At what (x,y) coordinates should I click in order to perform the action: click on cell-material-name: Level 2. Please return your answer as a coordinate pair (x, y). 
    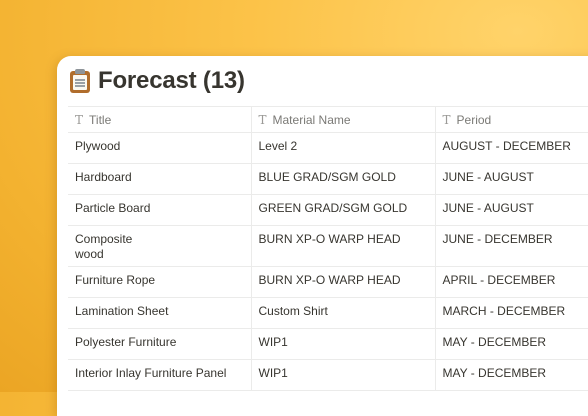
    Looking at the image, I should click on (343, 148).